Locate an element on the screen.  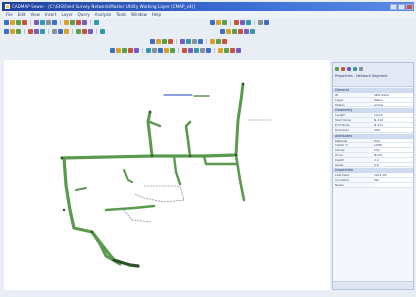
filter-icon is located at coordinates (160, 50).